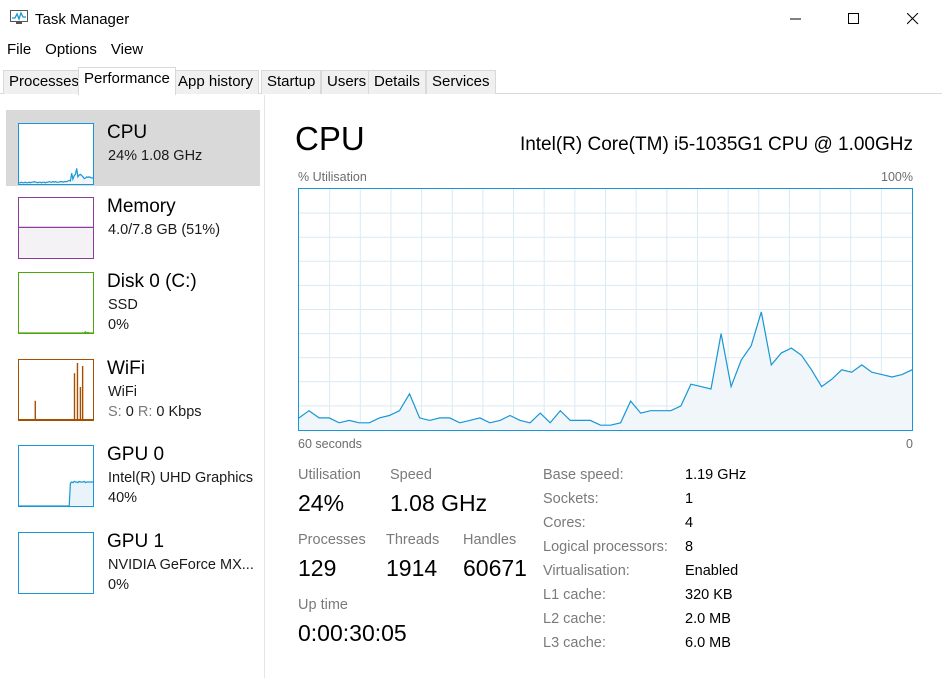 The width and height of the screenshot is (942, 678). I want to click on spec-value-l3-cache: 6.0 MB, so click(708, 643).